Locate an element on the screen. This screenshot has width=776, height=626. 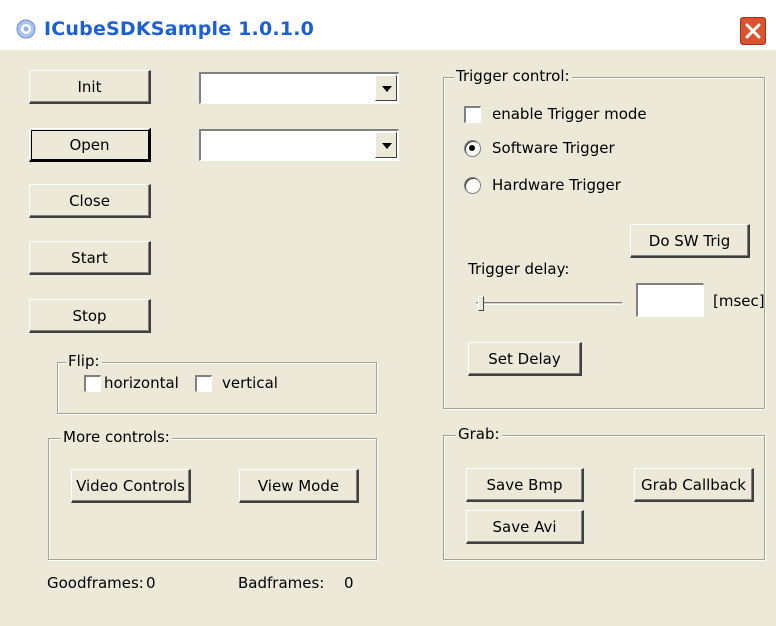
badframes-value: 0 is located at coordinates (349, 583).